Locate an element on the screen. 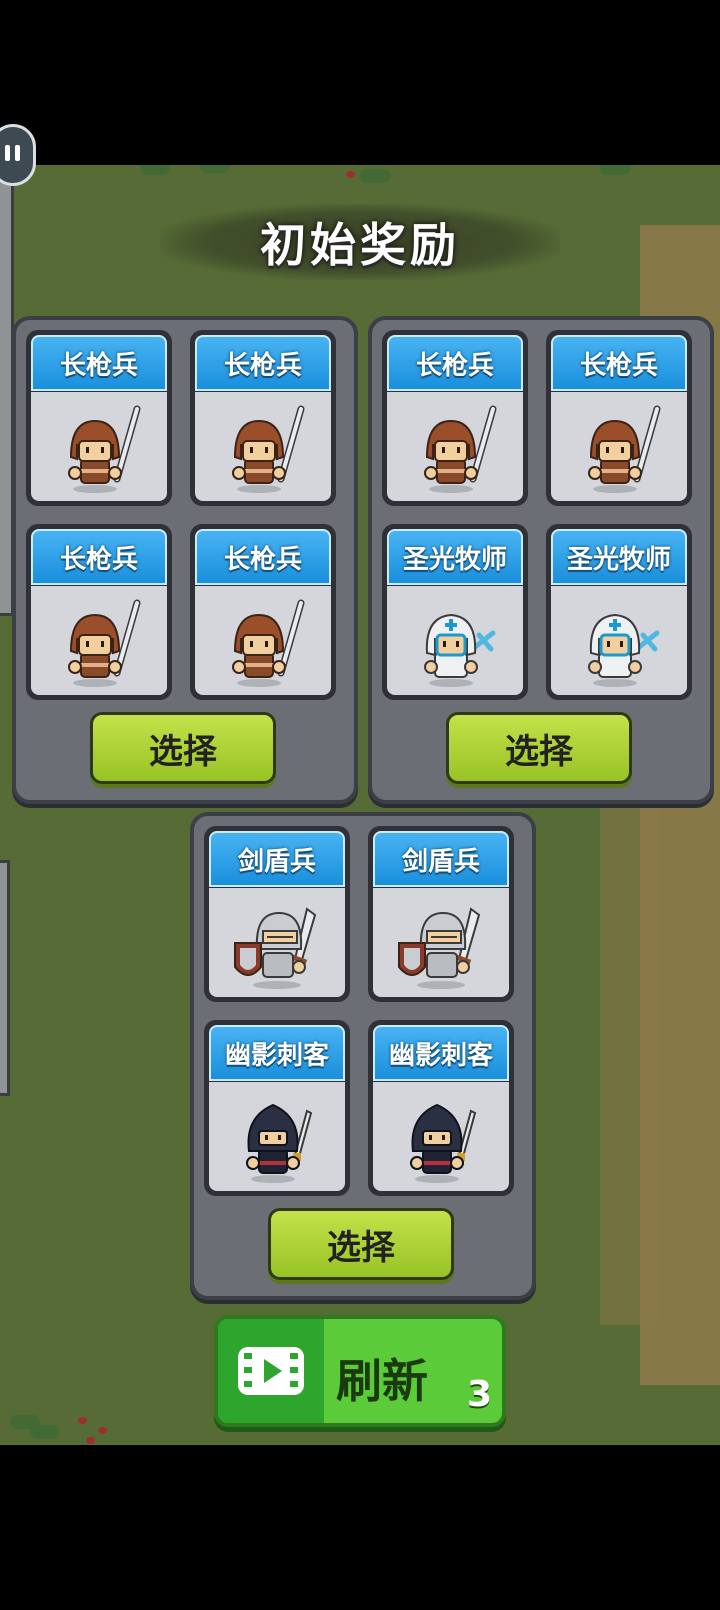 The height and width of the screenshot is (1610, 720). pause-icon is located at coordinates (12, 153).